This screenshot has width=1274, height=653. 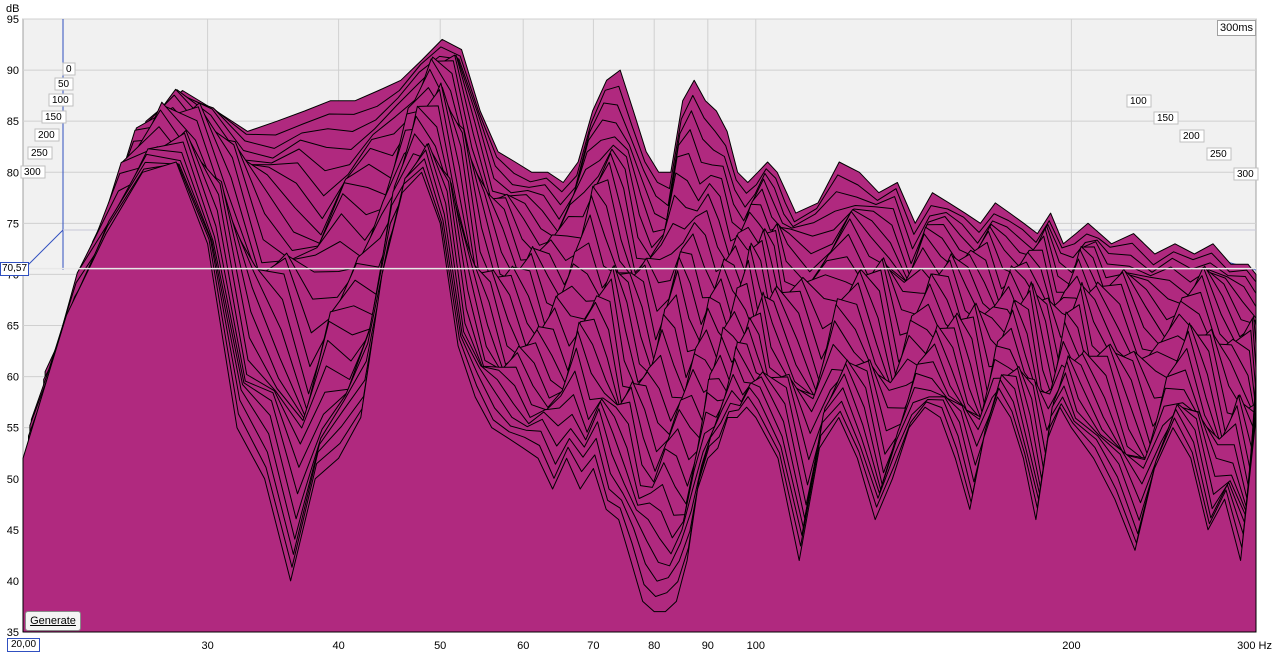 I want to click on generate-button: Generate, so click(x=53, y=621).